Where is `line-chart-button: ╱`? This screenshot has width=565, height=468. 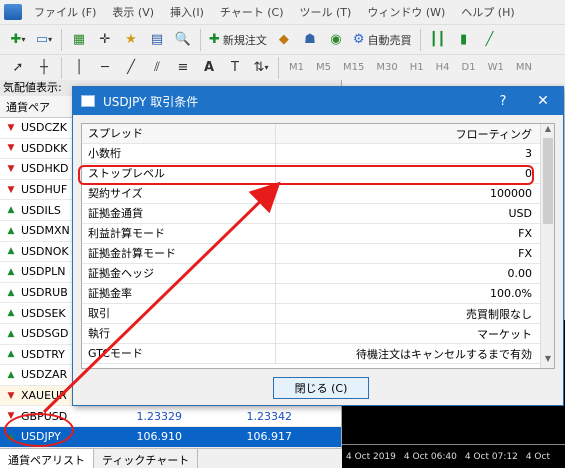
line-chart-button: ╱ is located at coordinates (490, 40).